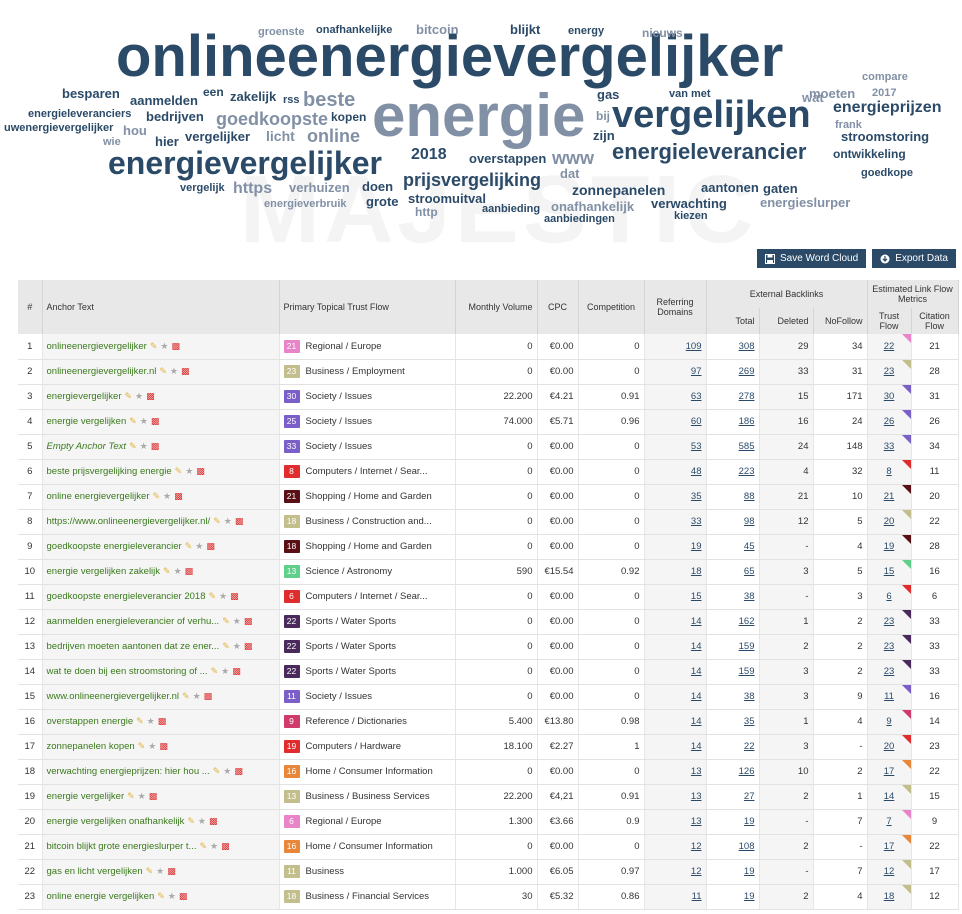 The image size is (962, 914). Describe the element at coordinates (696, 871) in the screenshot. I see `referring-domains-link: 12` at that location.